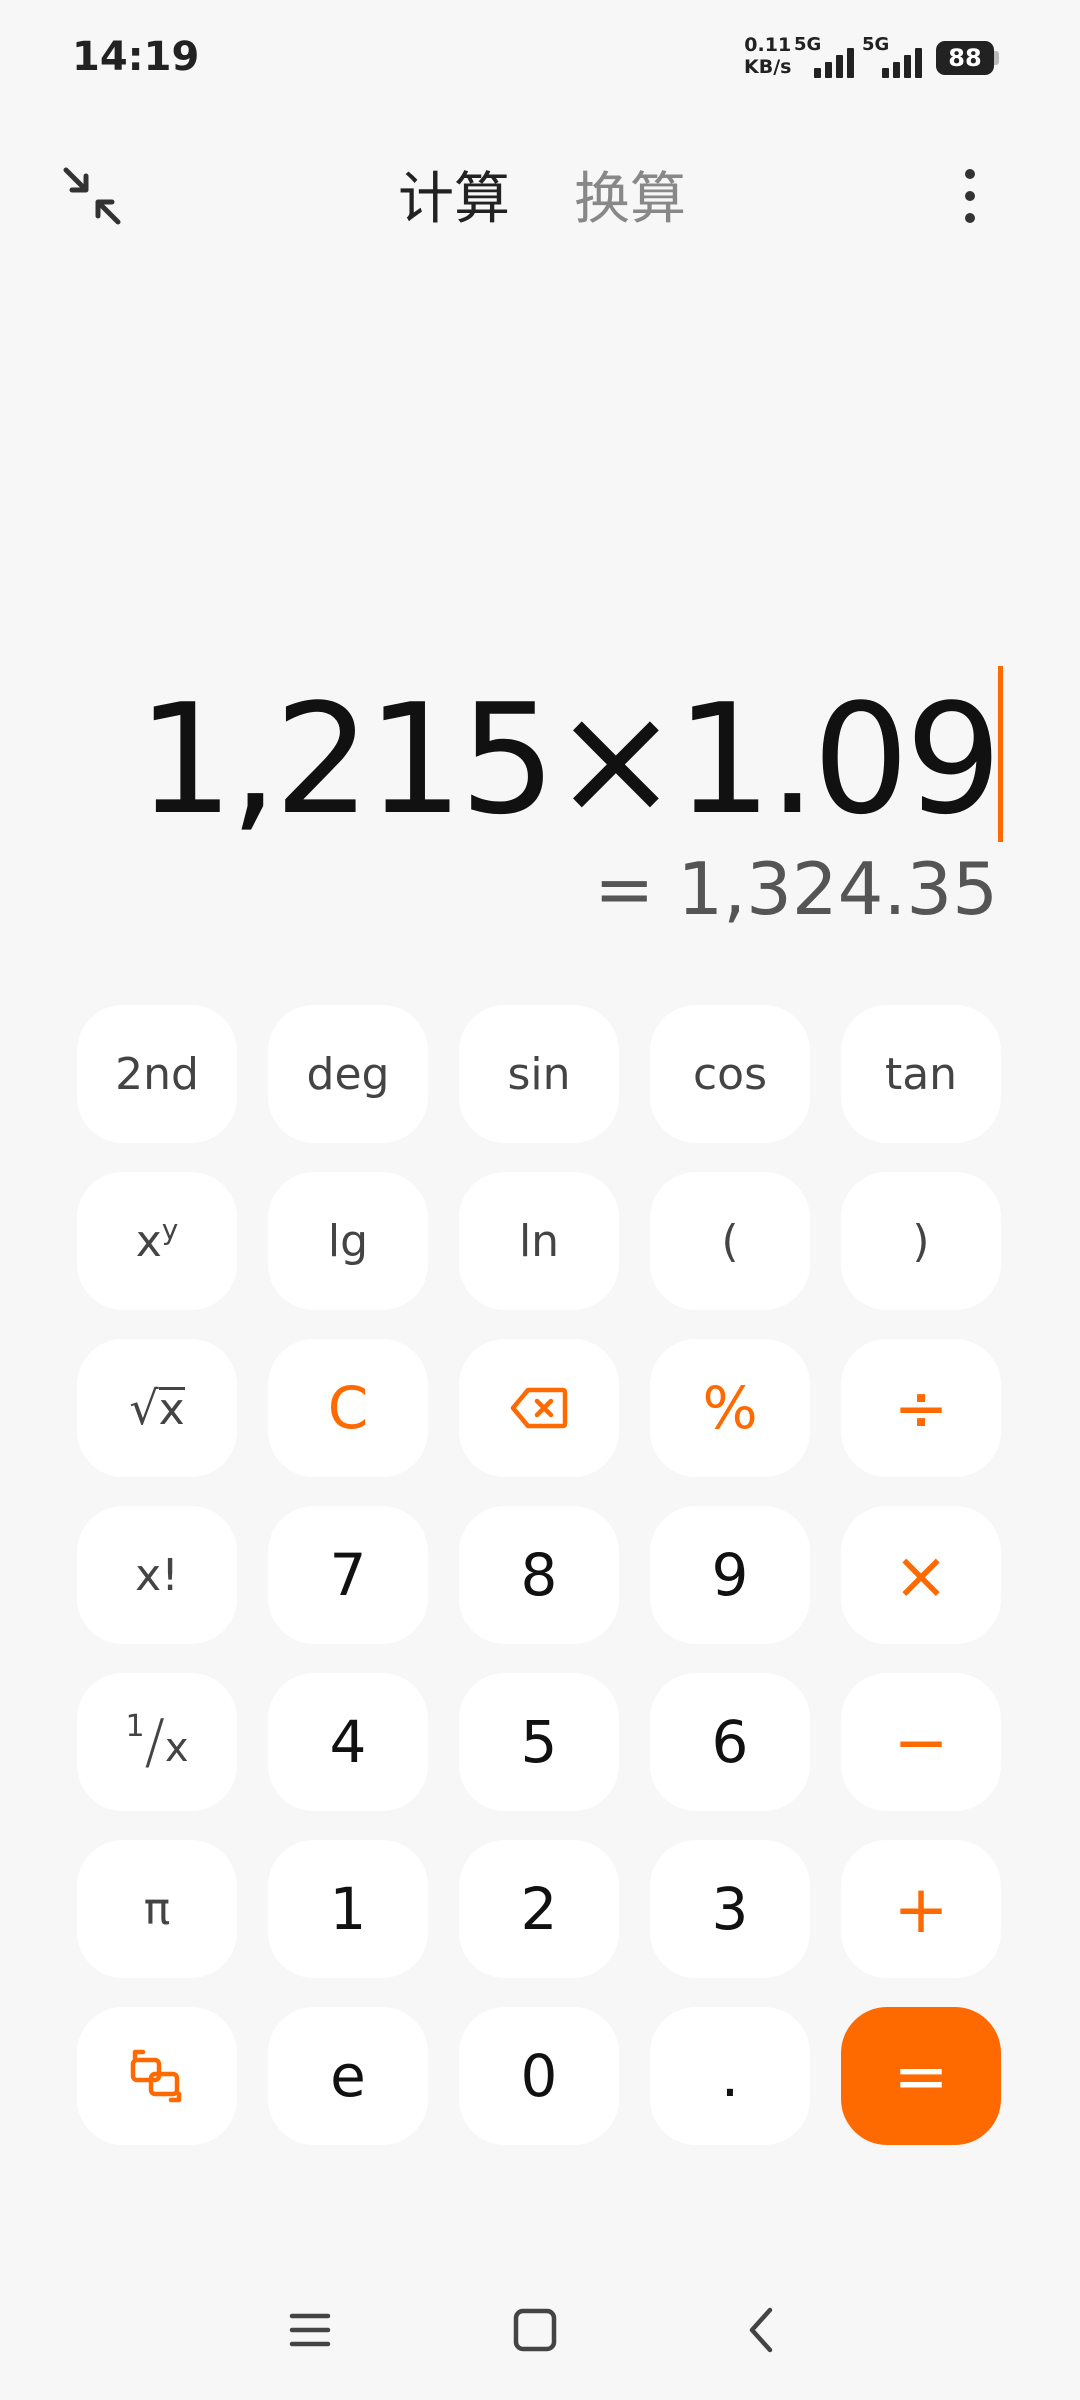  What do you see at coordinates (540, 200) in the screenshot?
I see `header: 计算 换算` at bounding box center [540, 200].